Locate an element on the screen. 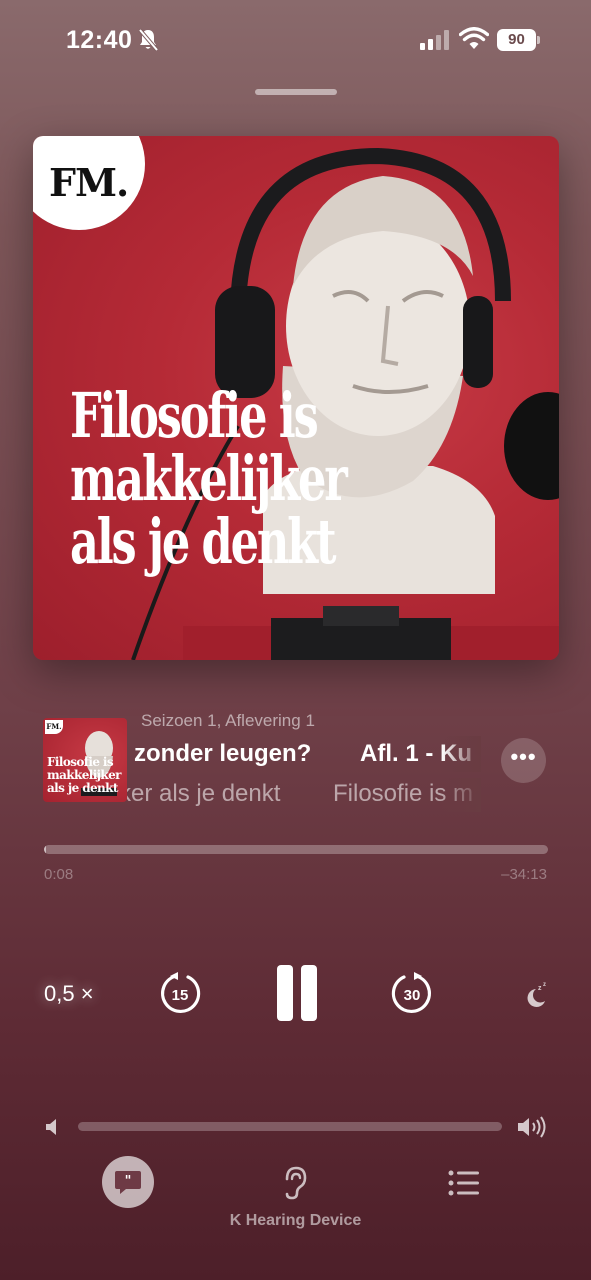 This screenshot has height=1280, width=591. elapsed-time: 0:08 is located at coordinates (59, 874).